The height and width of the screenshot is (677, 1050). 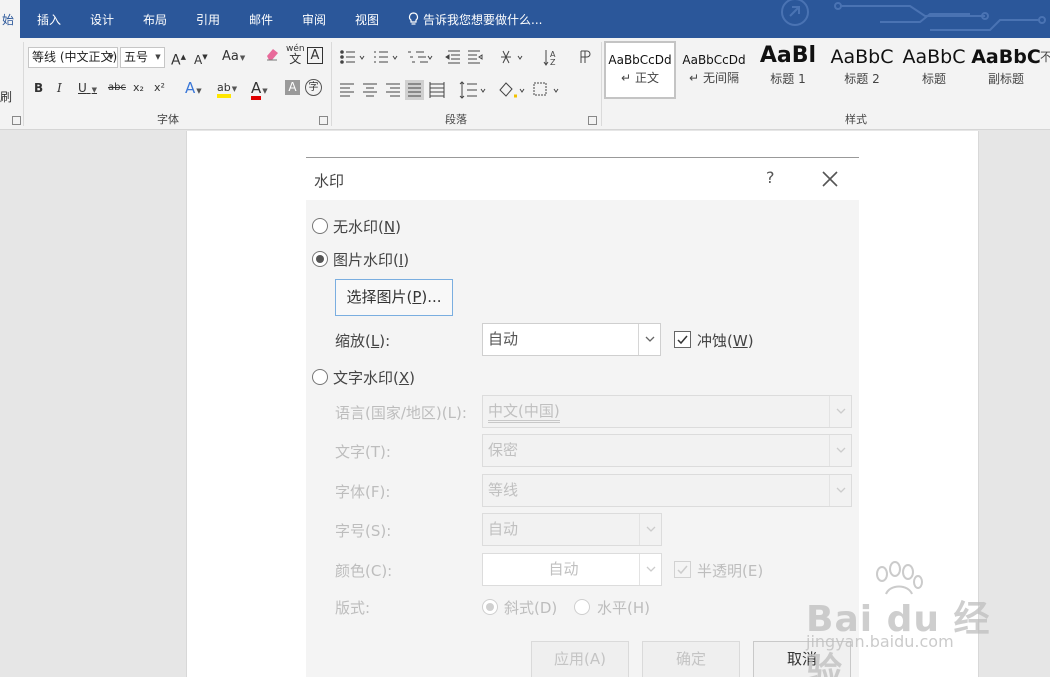 What do you see at coordinates (233, 57) in the screenshot?
I see `change-case-button: Aa▼` at bounding box center [233, 57].